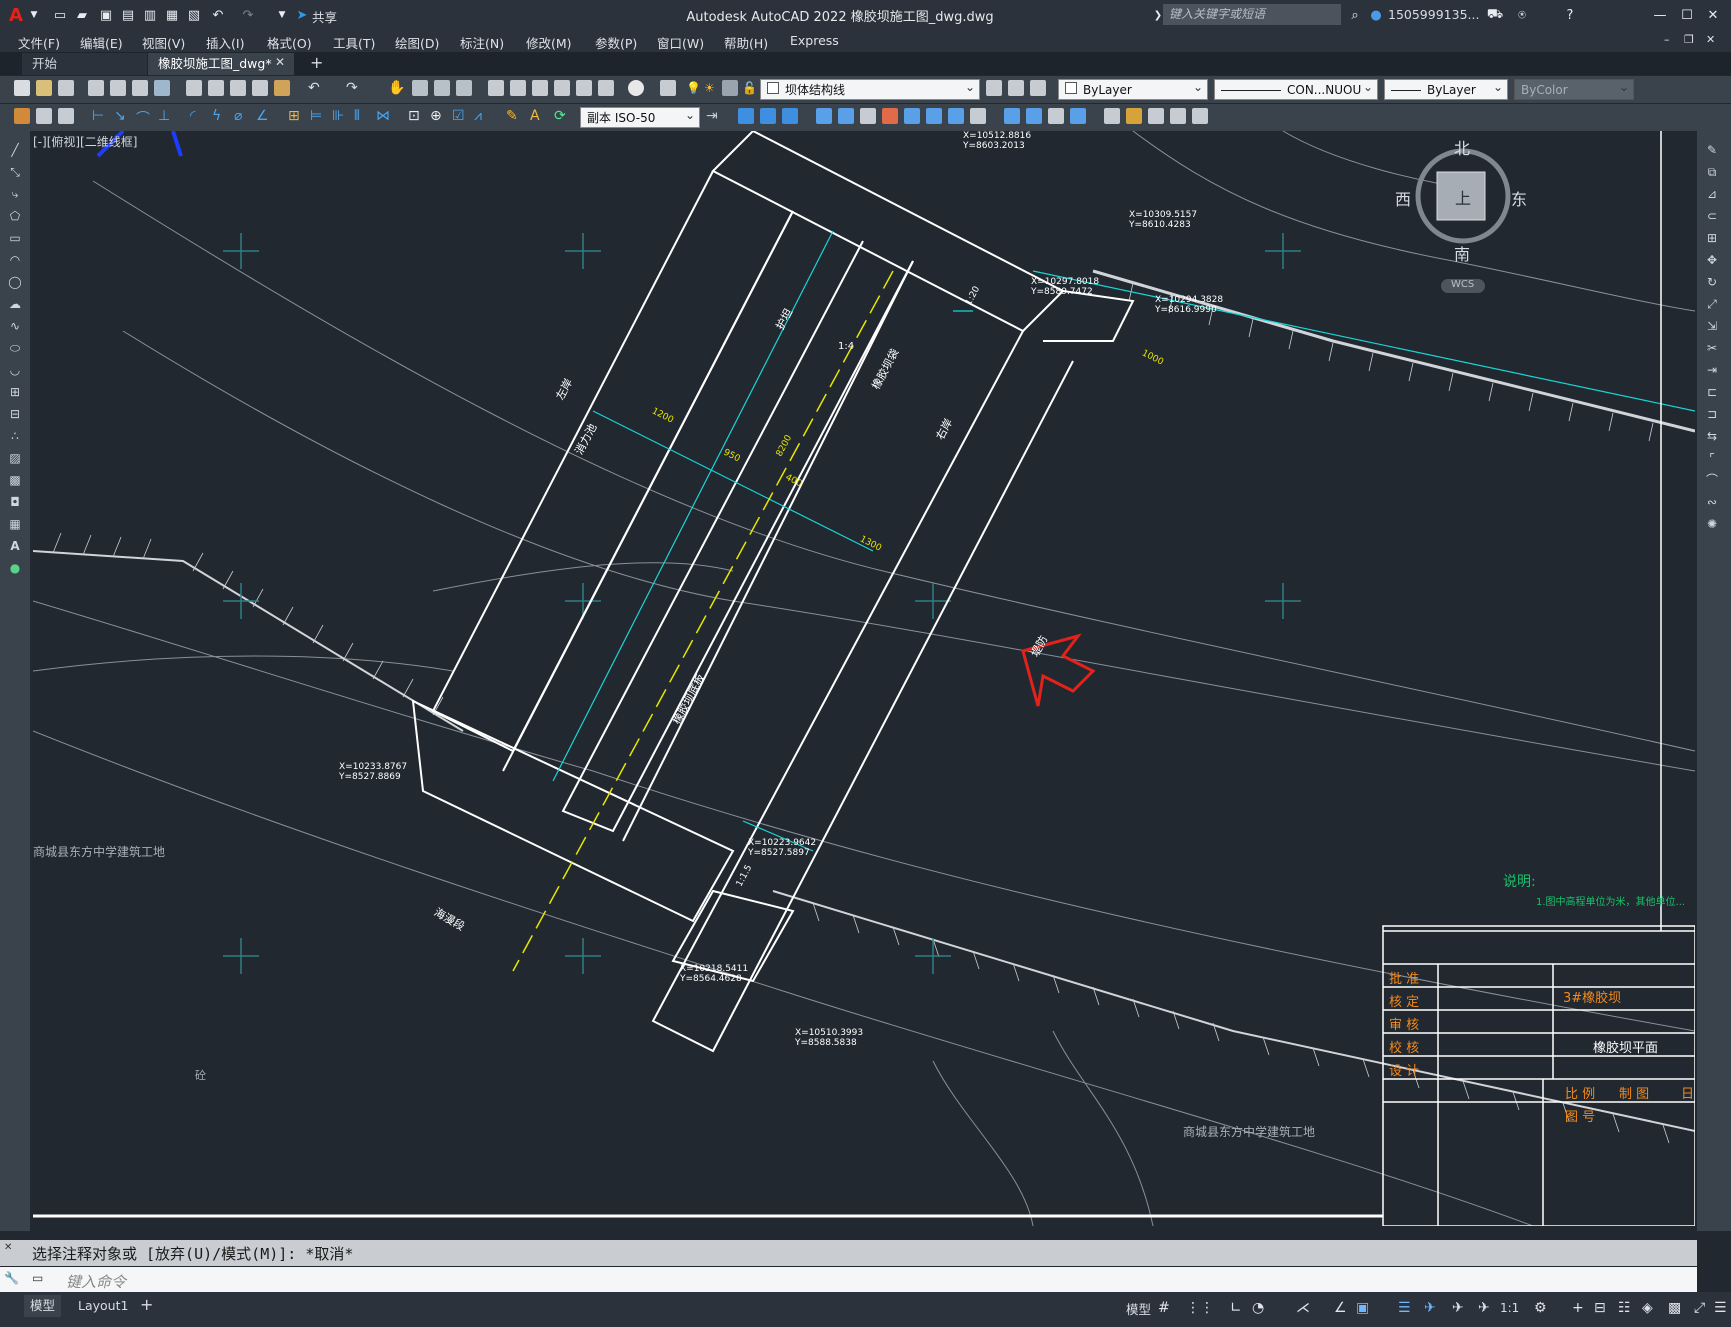 The image size is (1731, 1327). What do you see at coordinates (15, 370) in the screenshot?
I see `ellipse-arc-icon: ◡` at bounding box center [15, 370].